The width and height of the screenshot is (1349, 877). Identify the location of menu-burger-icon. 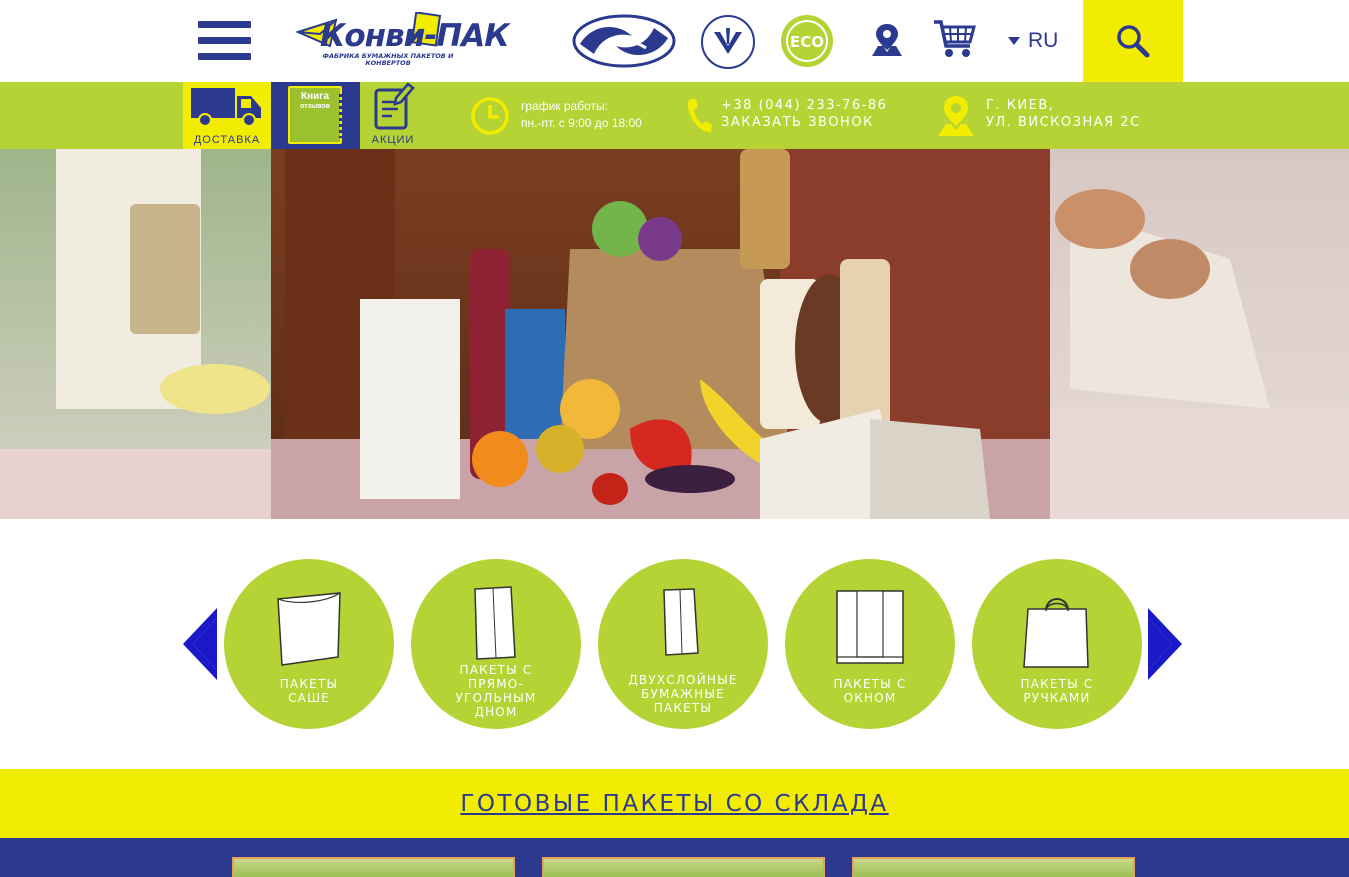
(224, 41).